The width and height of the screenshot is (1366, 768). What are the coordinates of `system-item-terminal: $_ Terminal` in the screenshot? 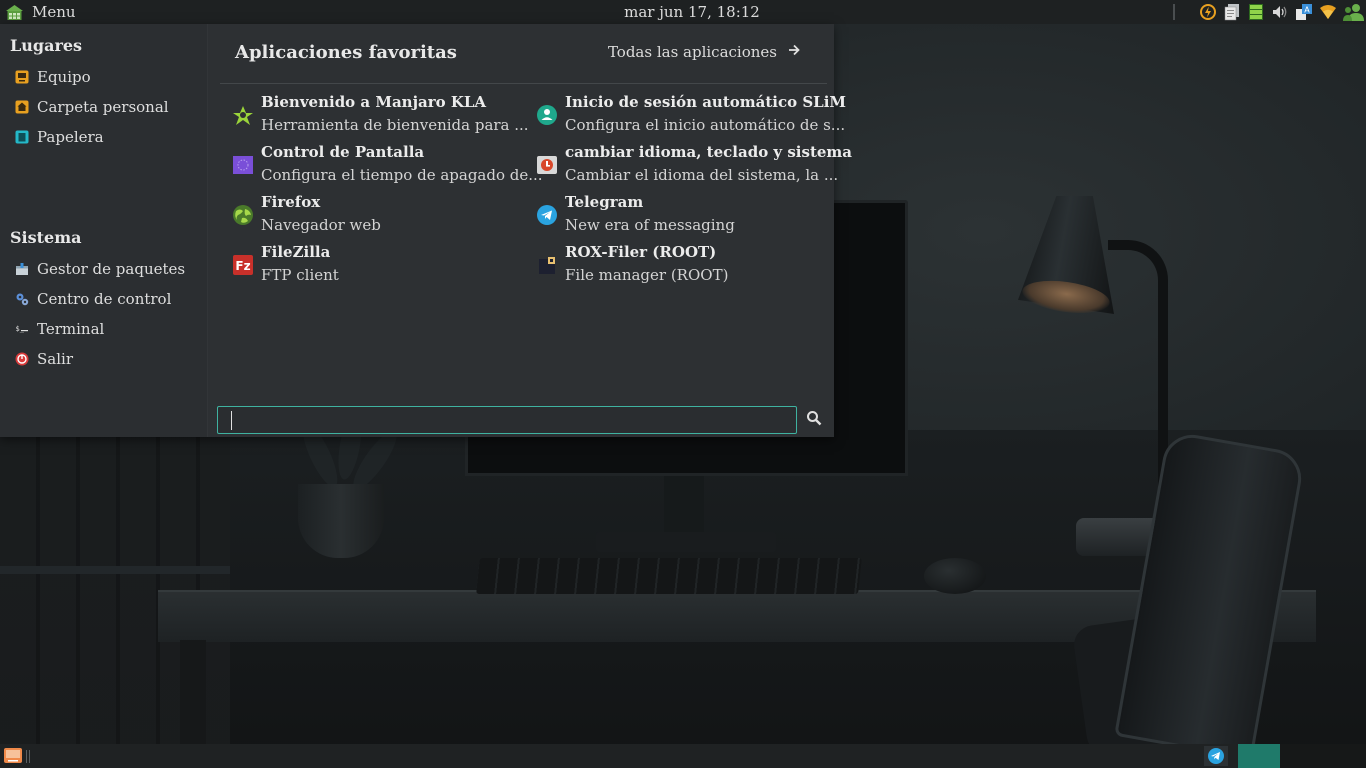 It's located at (59, 329).